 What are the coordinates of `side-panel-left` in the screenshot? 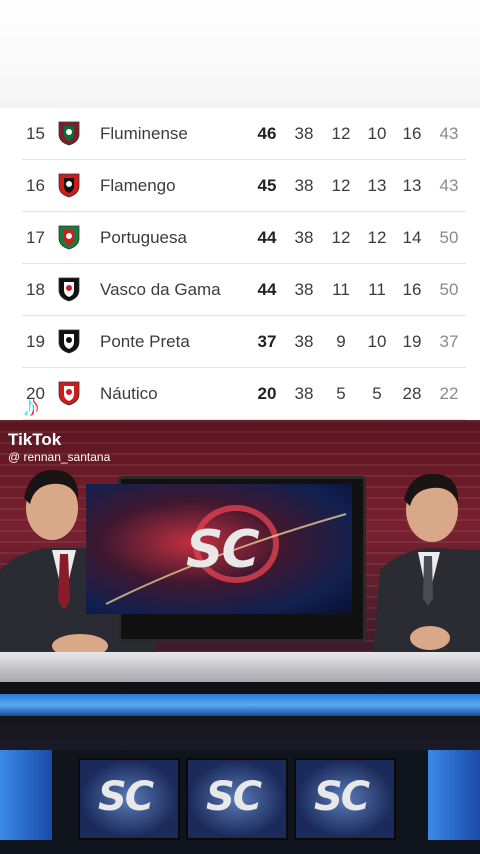 It's located at (26, 795).